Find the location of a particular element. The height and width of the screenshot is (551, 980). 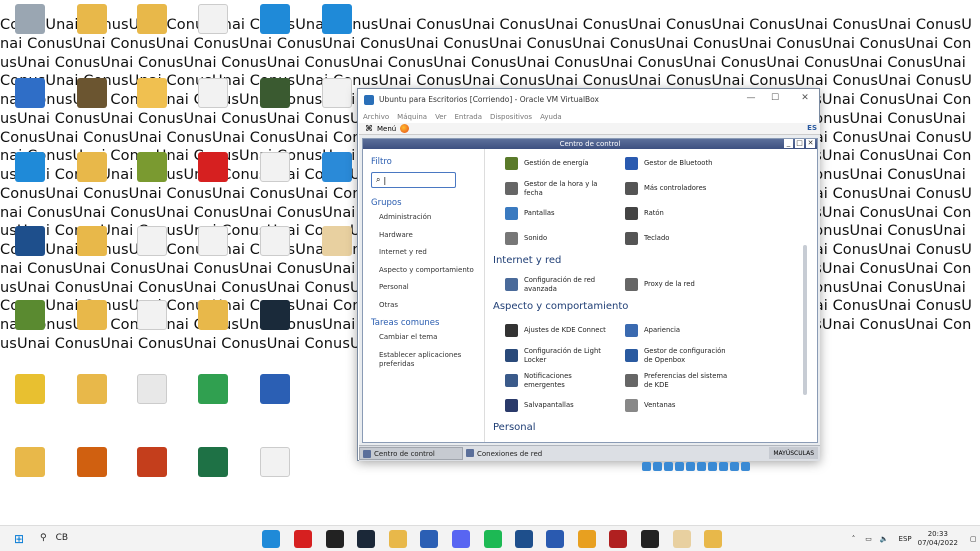

usb-status-icon is located at coordinates (690, 466).